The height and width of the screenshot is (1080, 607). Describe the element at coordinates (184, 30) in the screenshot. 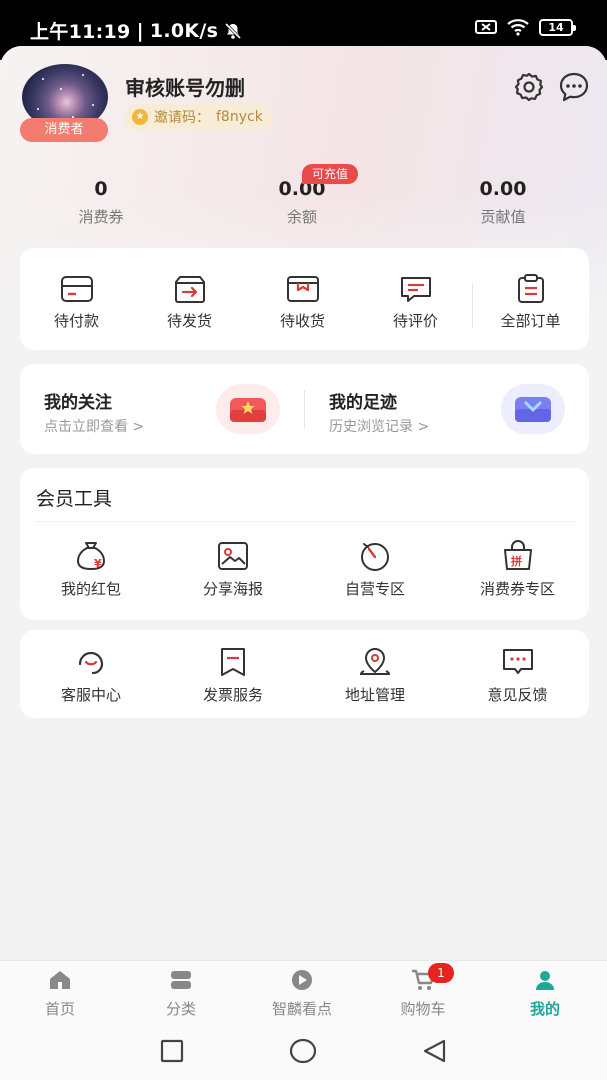

I see `network-speed: 1.0K/s` at that location.